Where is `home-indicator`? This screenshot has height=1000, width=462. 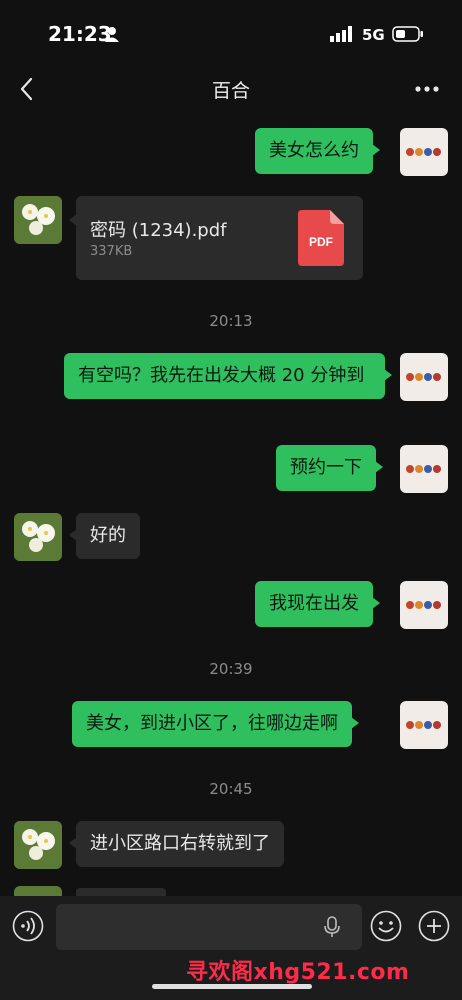
home-indicator is located at coordinates (232, 986).